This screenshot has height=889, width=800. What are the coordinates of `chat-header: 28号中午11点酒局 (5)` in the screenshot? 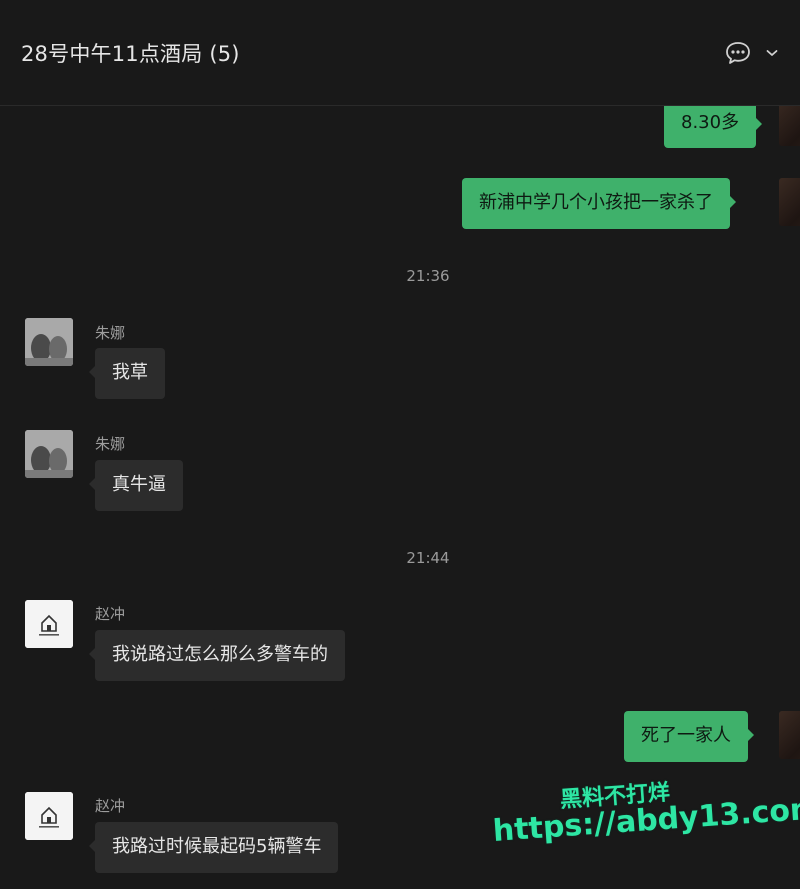 It's located at (400, 53).